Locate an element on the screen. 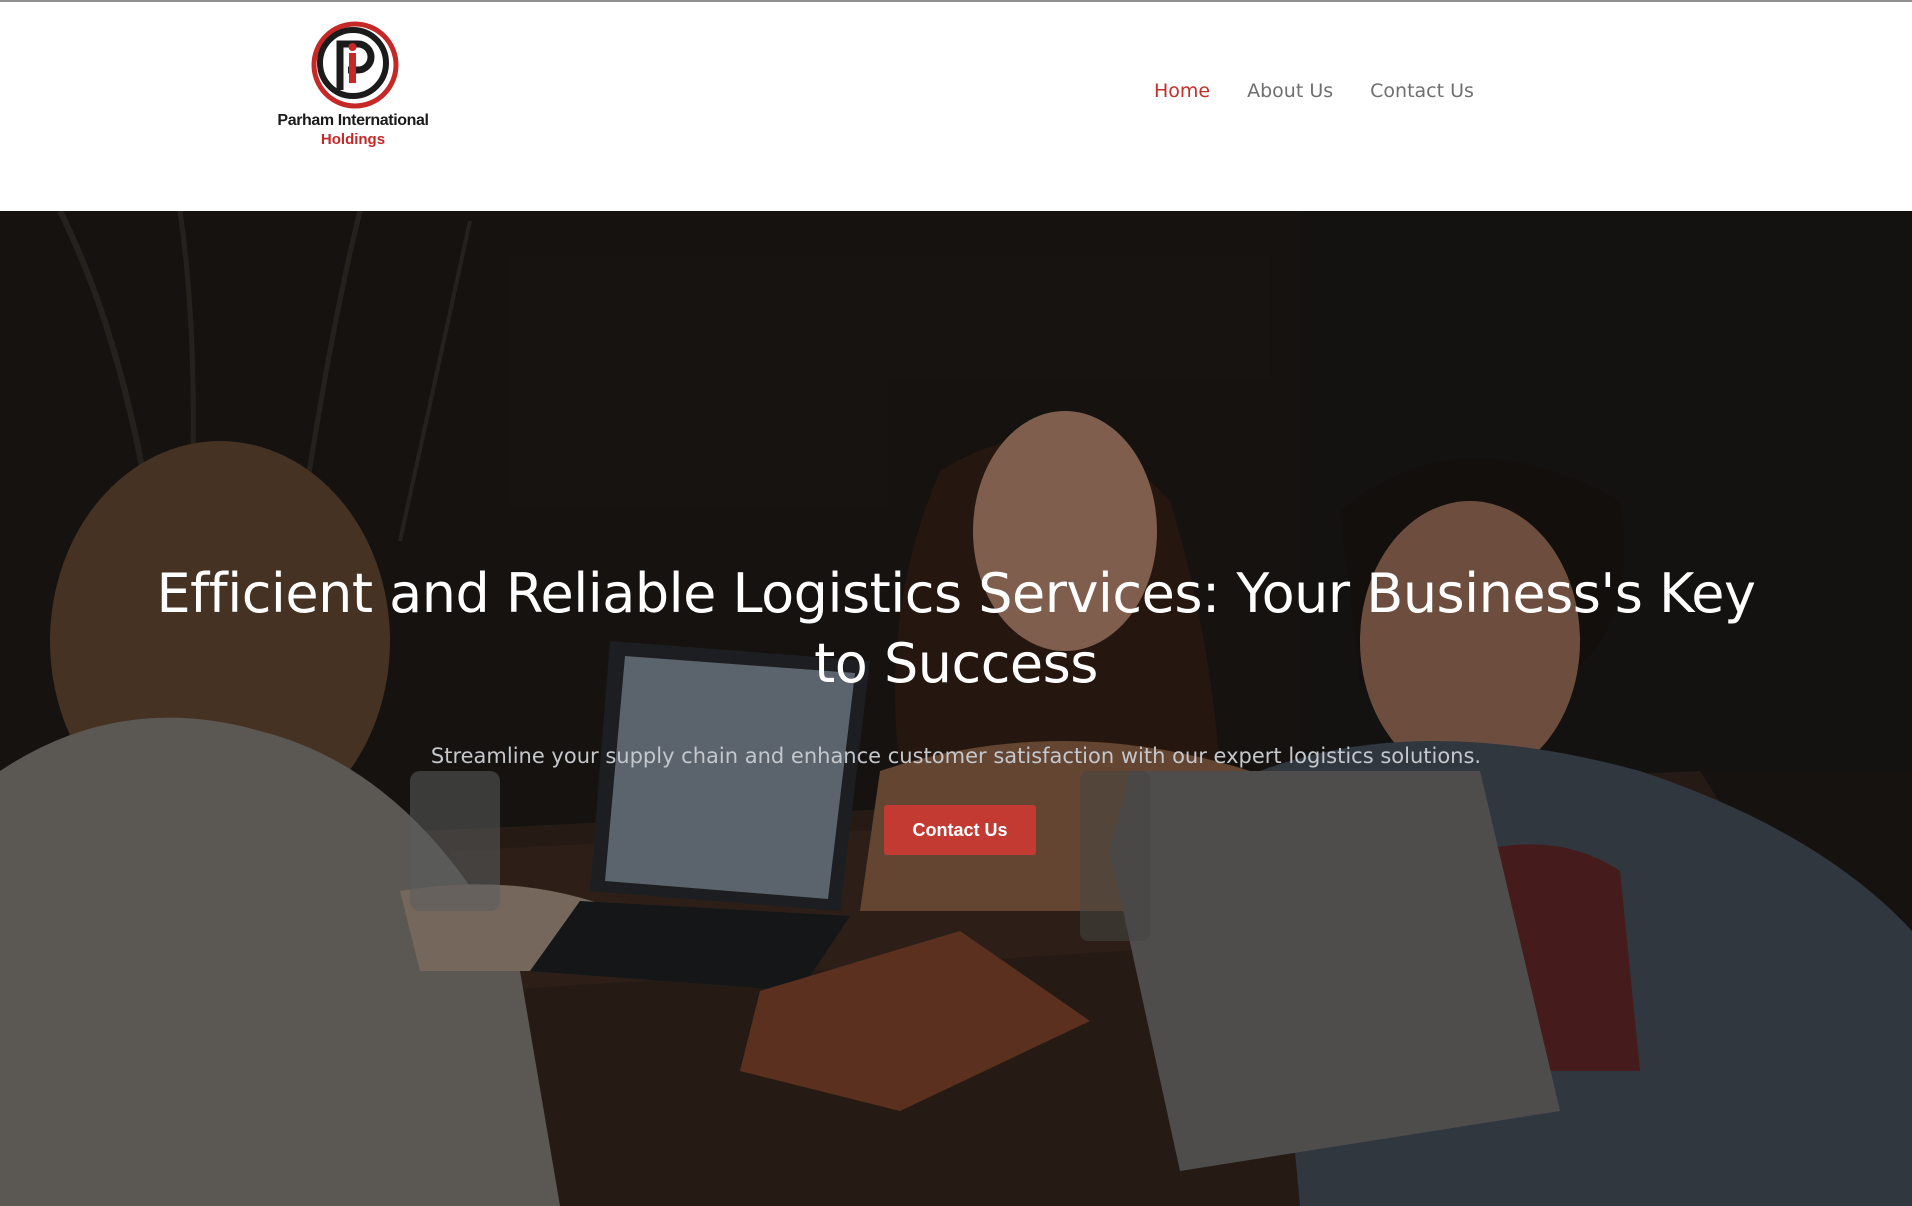  main-nav: Home About Us Contact Us is located at coordinates (1314, 91).